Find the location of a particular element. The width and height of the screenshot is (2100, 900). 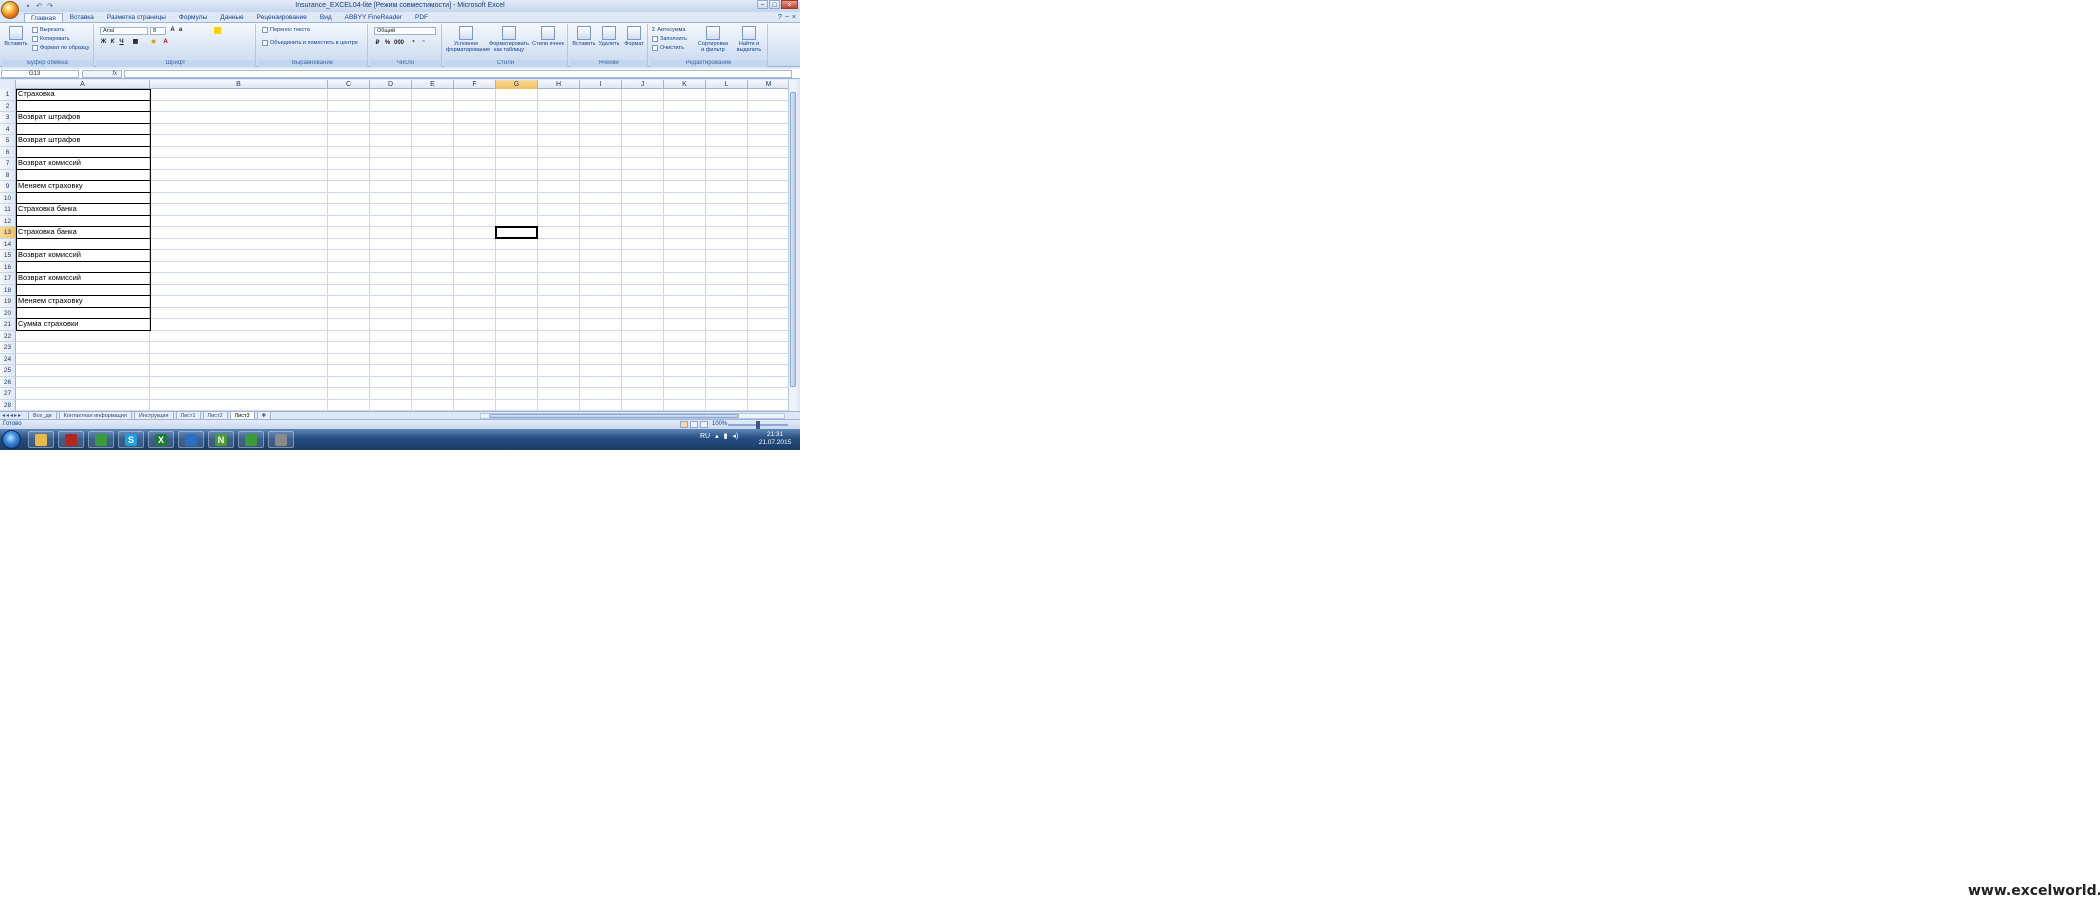

cell-a11: Страховка банка is located at coordinates (84, 210).